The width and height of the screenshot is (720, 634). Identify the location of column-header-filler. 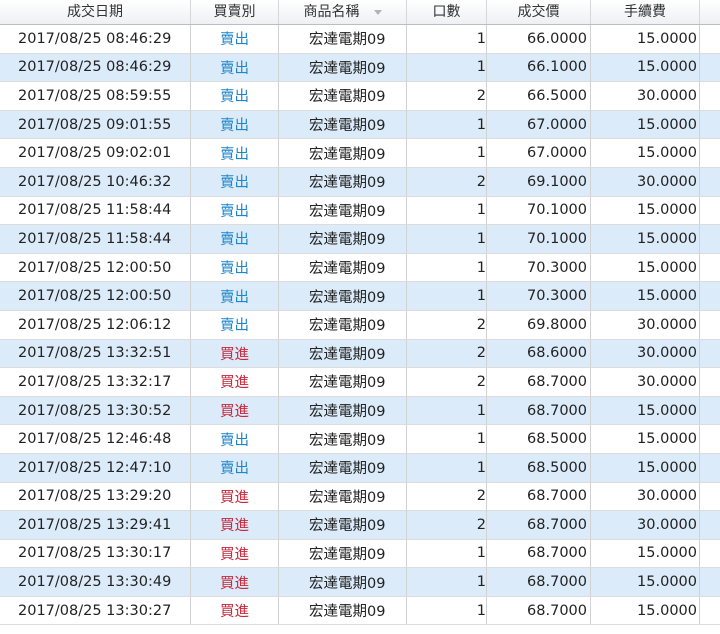
(710, 12).